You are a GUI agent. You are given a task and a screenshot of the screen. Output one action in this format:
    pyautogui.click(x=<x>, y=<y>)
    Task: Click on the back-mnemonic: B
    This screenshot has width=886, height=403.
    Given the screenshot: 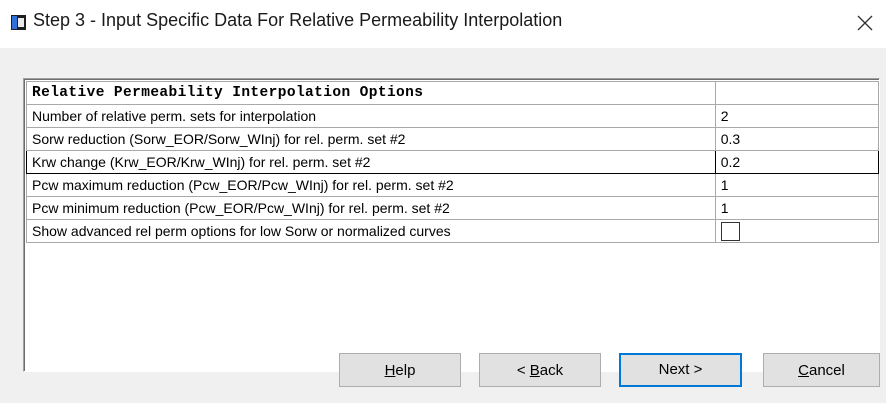 What is the action you would take?
    pyautogui.click(x=534, y=370)
    